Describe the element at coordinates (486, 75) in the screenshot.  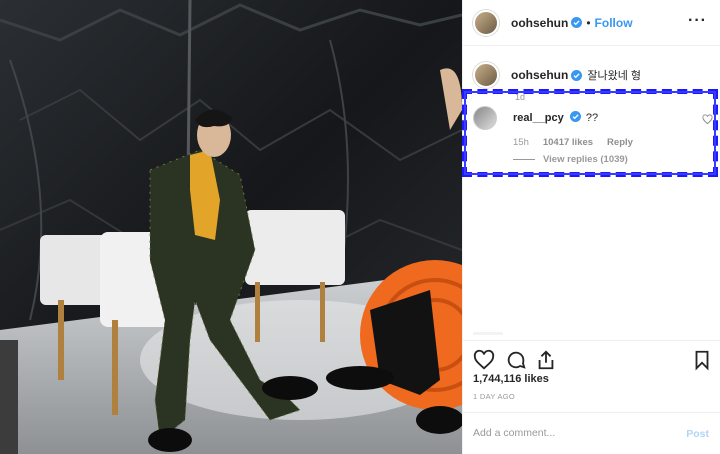
I see `caption-avatar` at that location.